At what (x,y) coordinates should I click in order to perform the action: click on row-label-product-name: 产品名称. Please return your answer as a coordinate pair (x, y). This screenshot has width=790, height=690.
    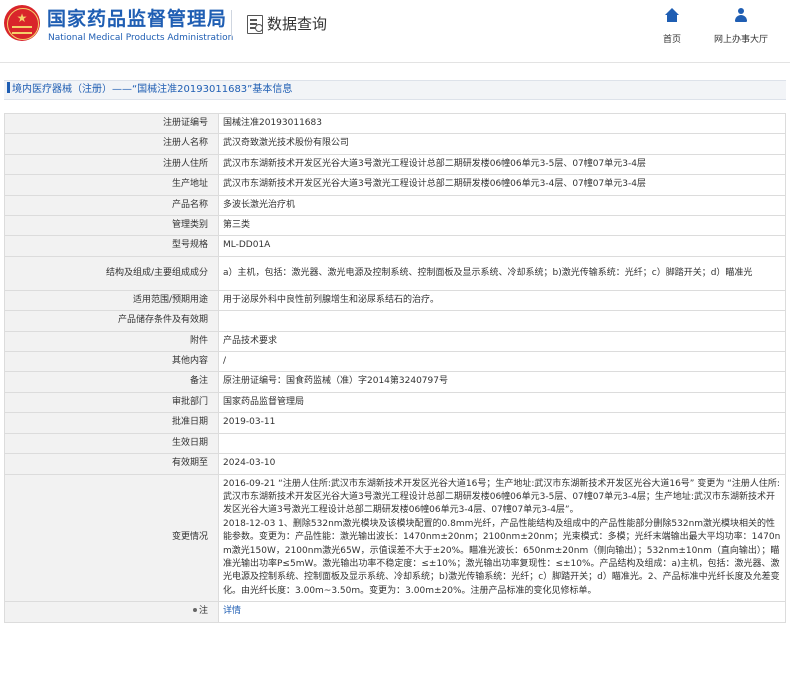
    Looking at the image, I should click on (111, 205).